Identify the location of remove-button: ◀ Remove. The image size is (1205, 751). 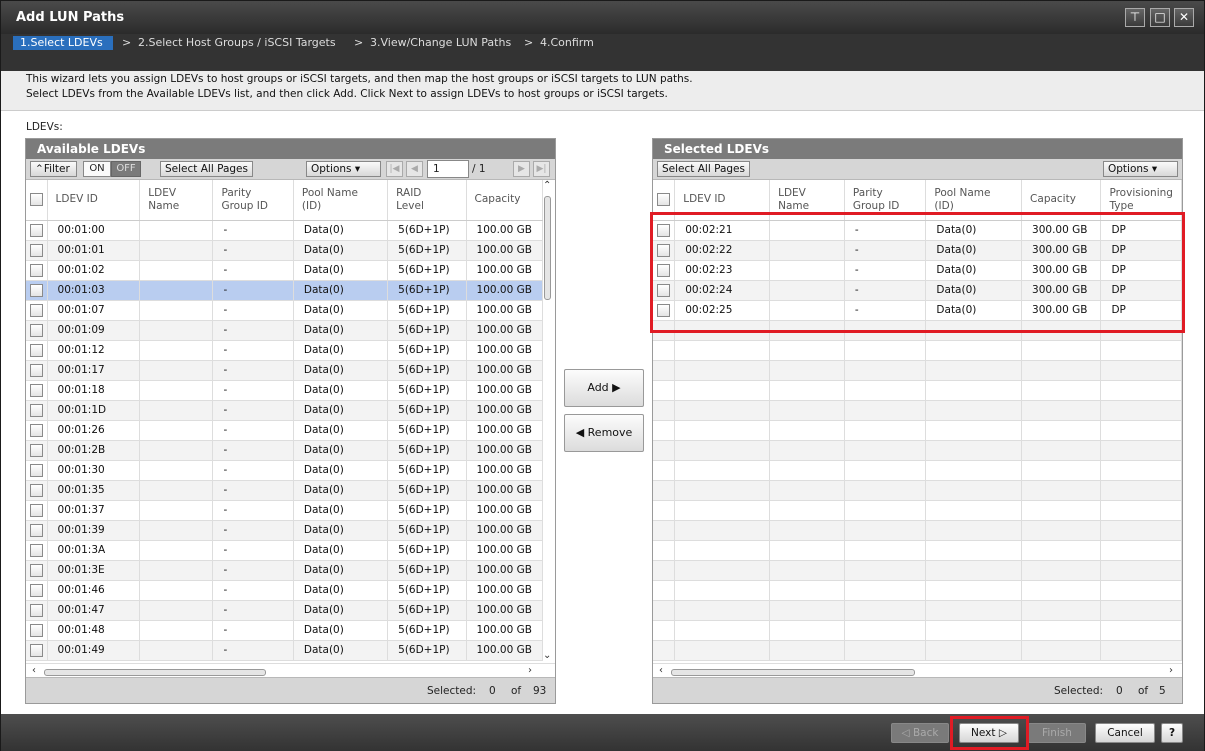
(604, 433).